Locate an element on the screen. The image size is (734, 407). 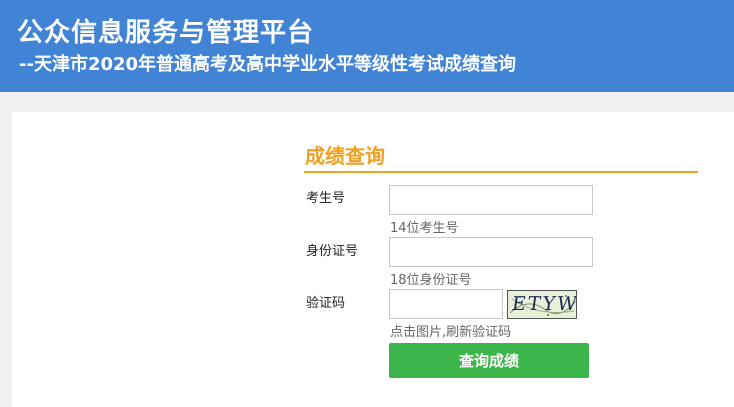
captcha-hint: 点击图片,刷新验证码 is located at coordinates (451, 332).